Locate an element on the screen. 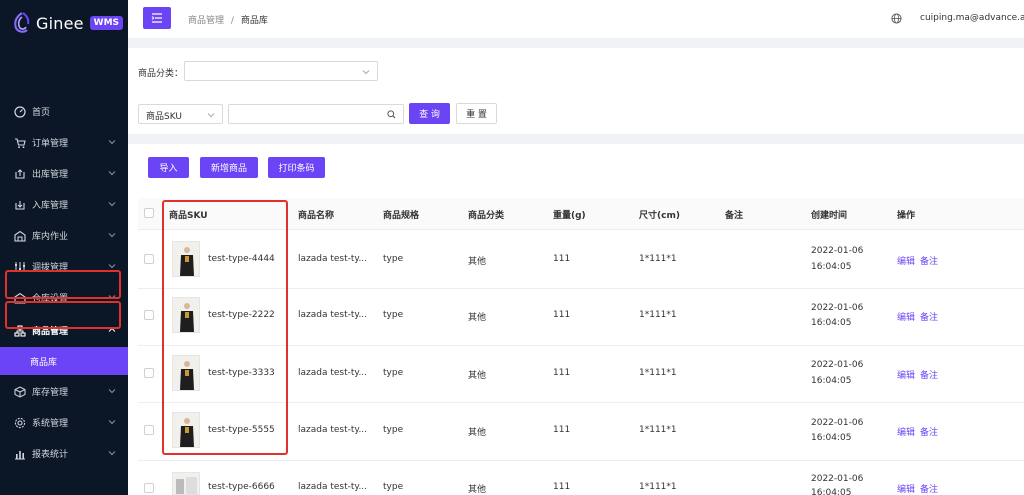 The image size is (1024, 495). sku-cell: test-type-6666 is located at coordinates (241, 487).